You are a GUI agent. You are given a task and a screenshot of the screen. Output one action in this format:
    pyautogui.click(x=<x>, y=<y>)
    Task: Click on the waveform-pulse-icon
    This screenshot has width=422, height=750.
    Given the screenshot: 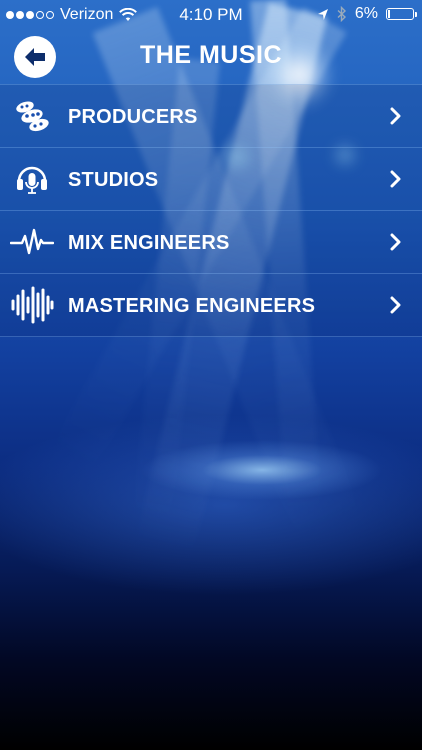 What is the action you would take?
    pyautogui.click(x=32, y=242)
    